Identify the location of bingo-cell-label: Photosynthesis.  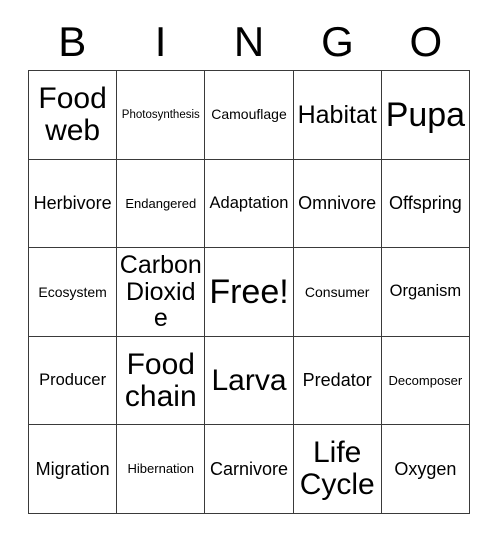
(160, 114).